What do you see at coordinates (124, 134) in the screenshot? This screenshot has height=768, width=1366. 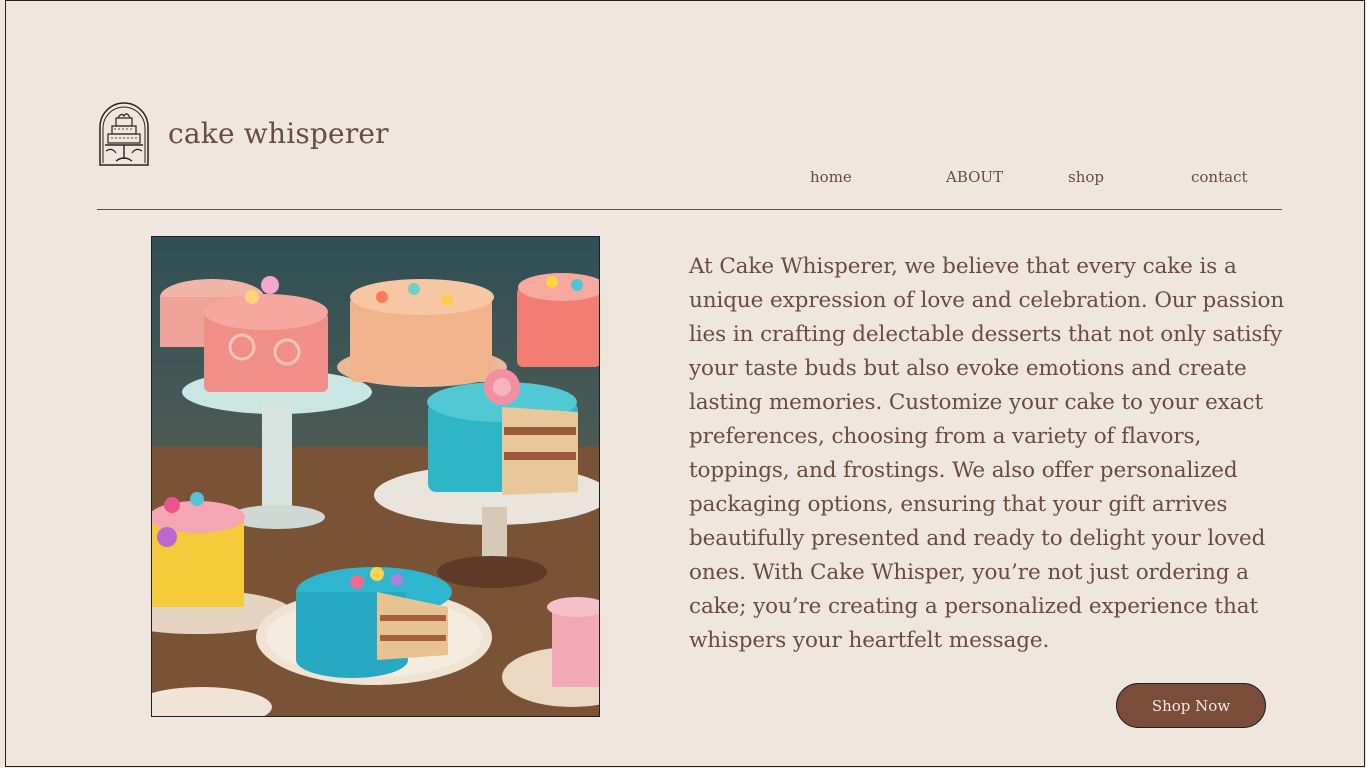 I see `cake-stand-logo-icon` at bounding box center [124, 134].